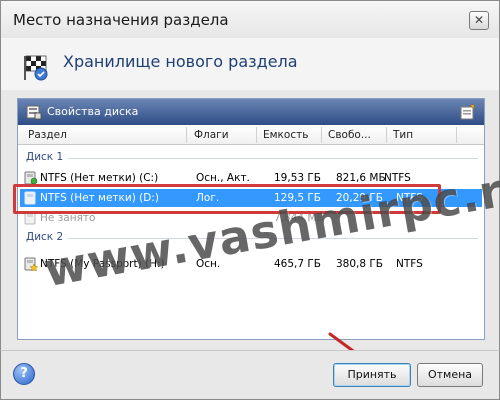 The image size is (500, 400). What do you see at coordinates (409, 264) in the screenshot?
I see `partition-type: NTFS` at bounding box center [409, 264].